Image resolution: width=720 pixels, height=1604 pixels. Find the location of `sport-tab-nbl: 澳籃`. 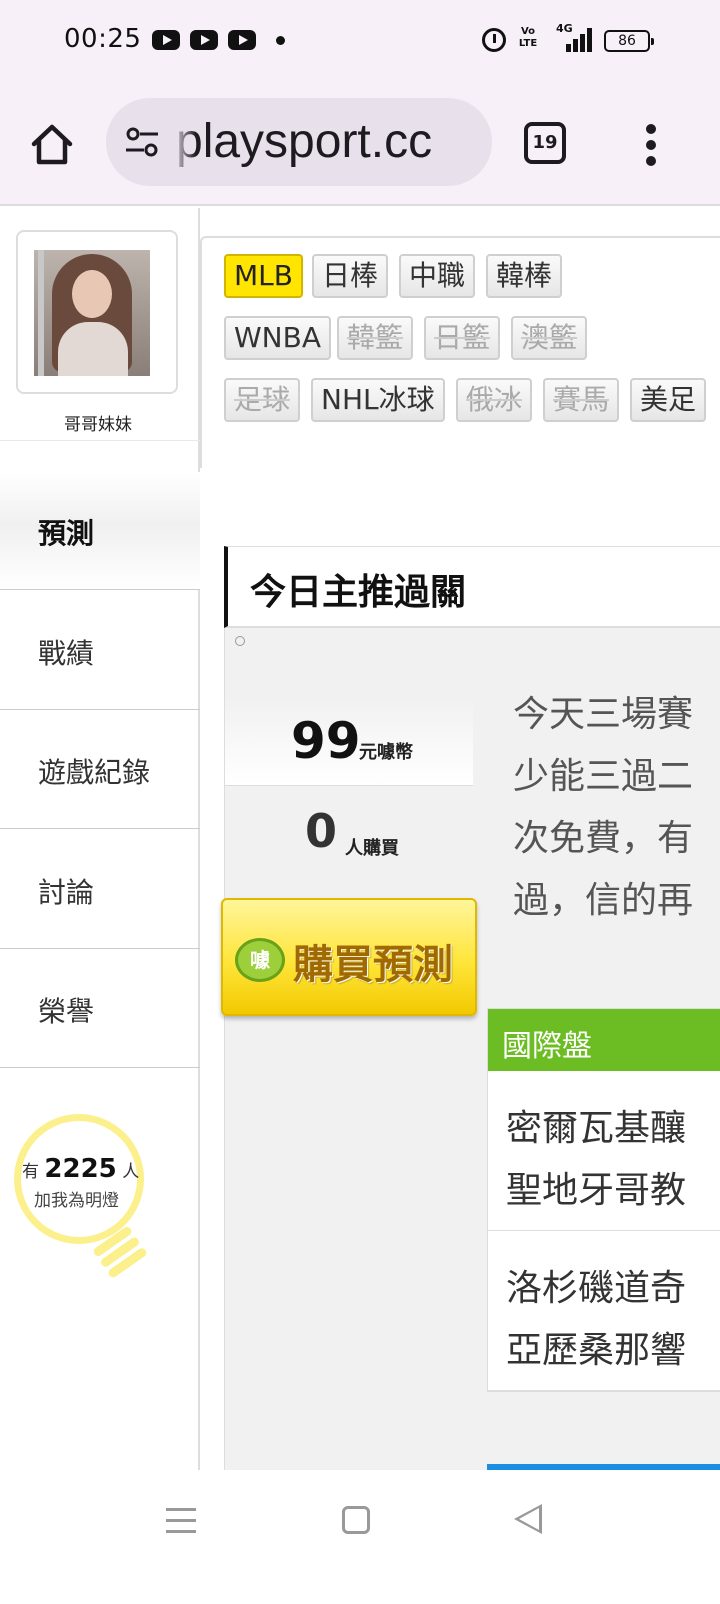

sport-tab-nbl: 澳籃 is located at coordinates (549, 338).